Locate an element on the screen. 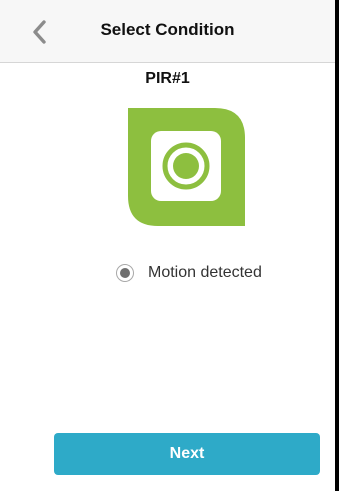  next-button: Next is located at coordinates (187, 454).